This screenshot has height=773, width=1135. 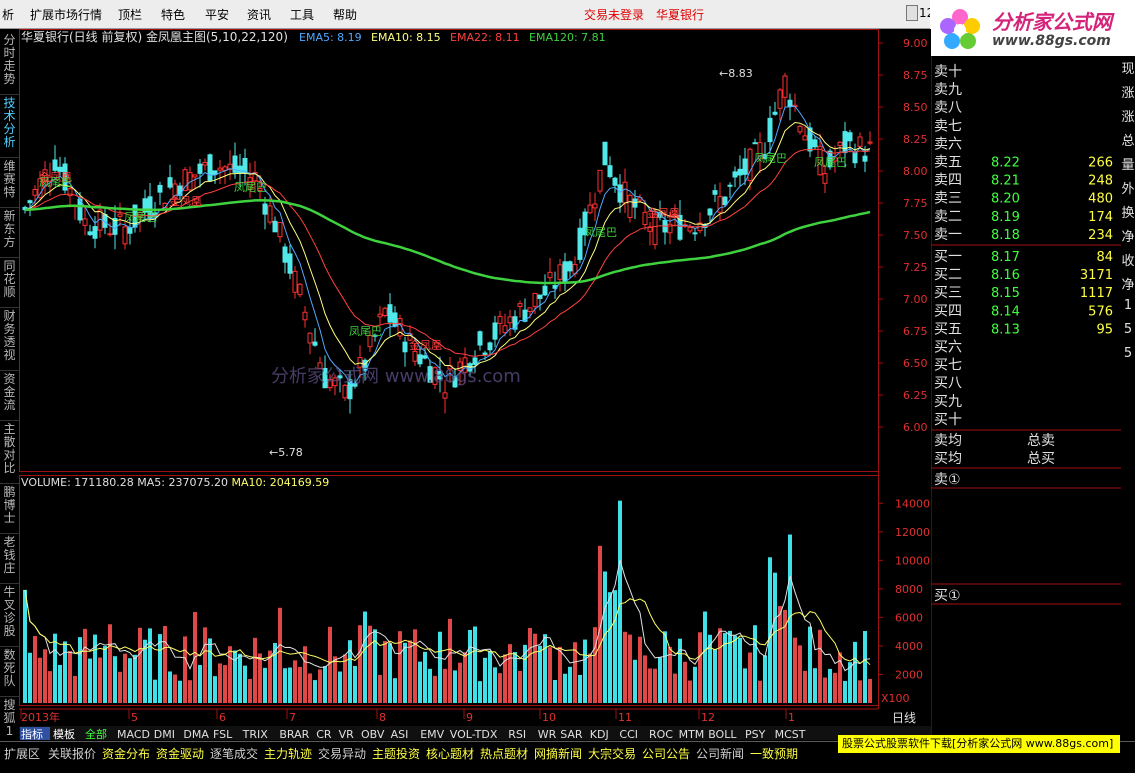 What do you see at coordinates (259, 14) in the screenshot?
I see `menu-item-news: 资讯` at bounding box center [259, 14].